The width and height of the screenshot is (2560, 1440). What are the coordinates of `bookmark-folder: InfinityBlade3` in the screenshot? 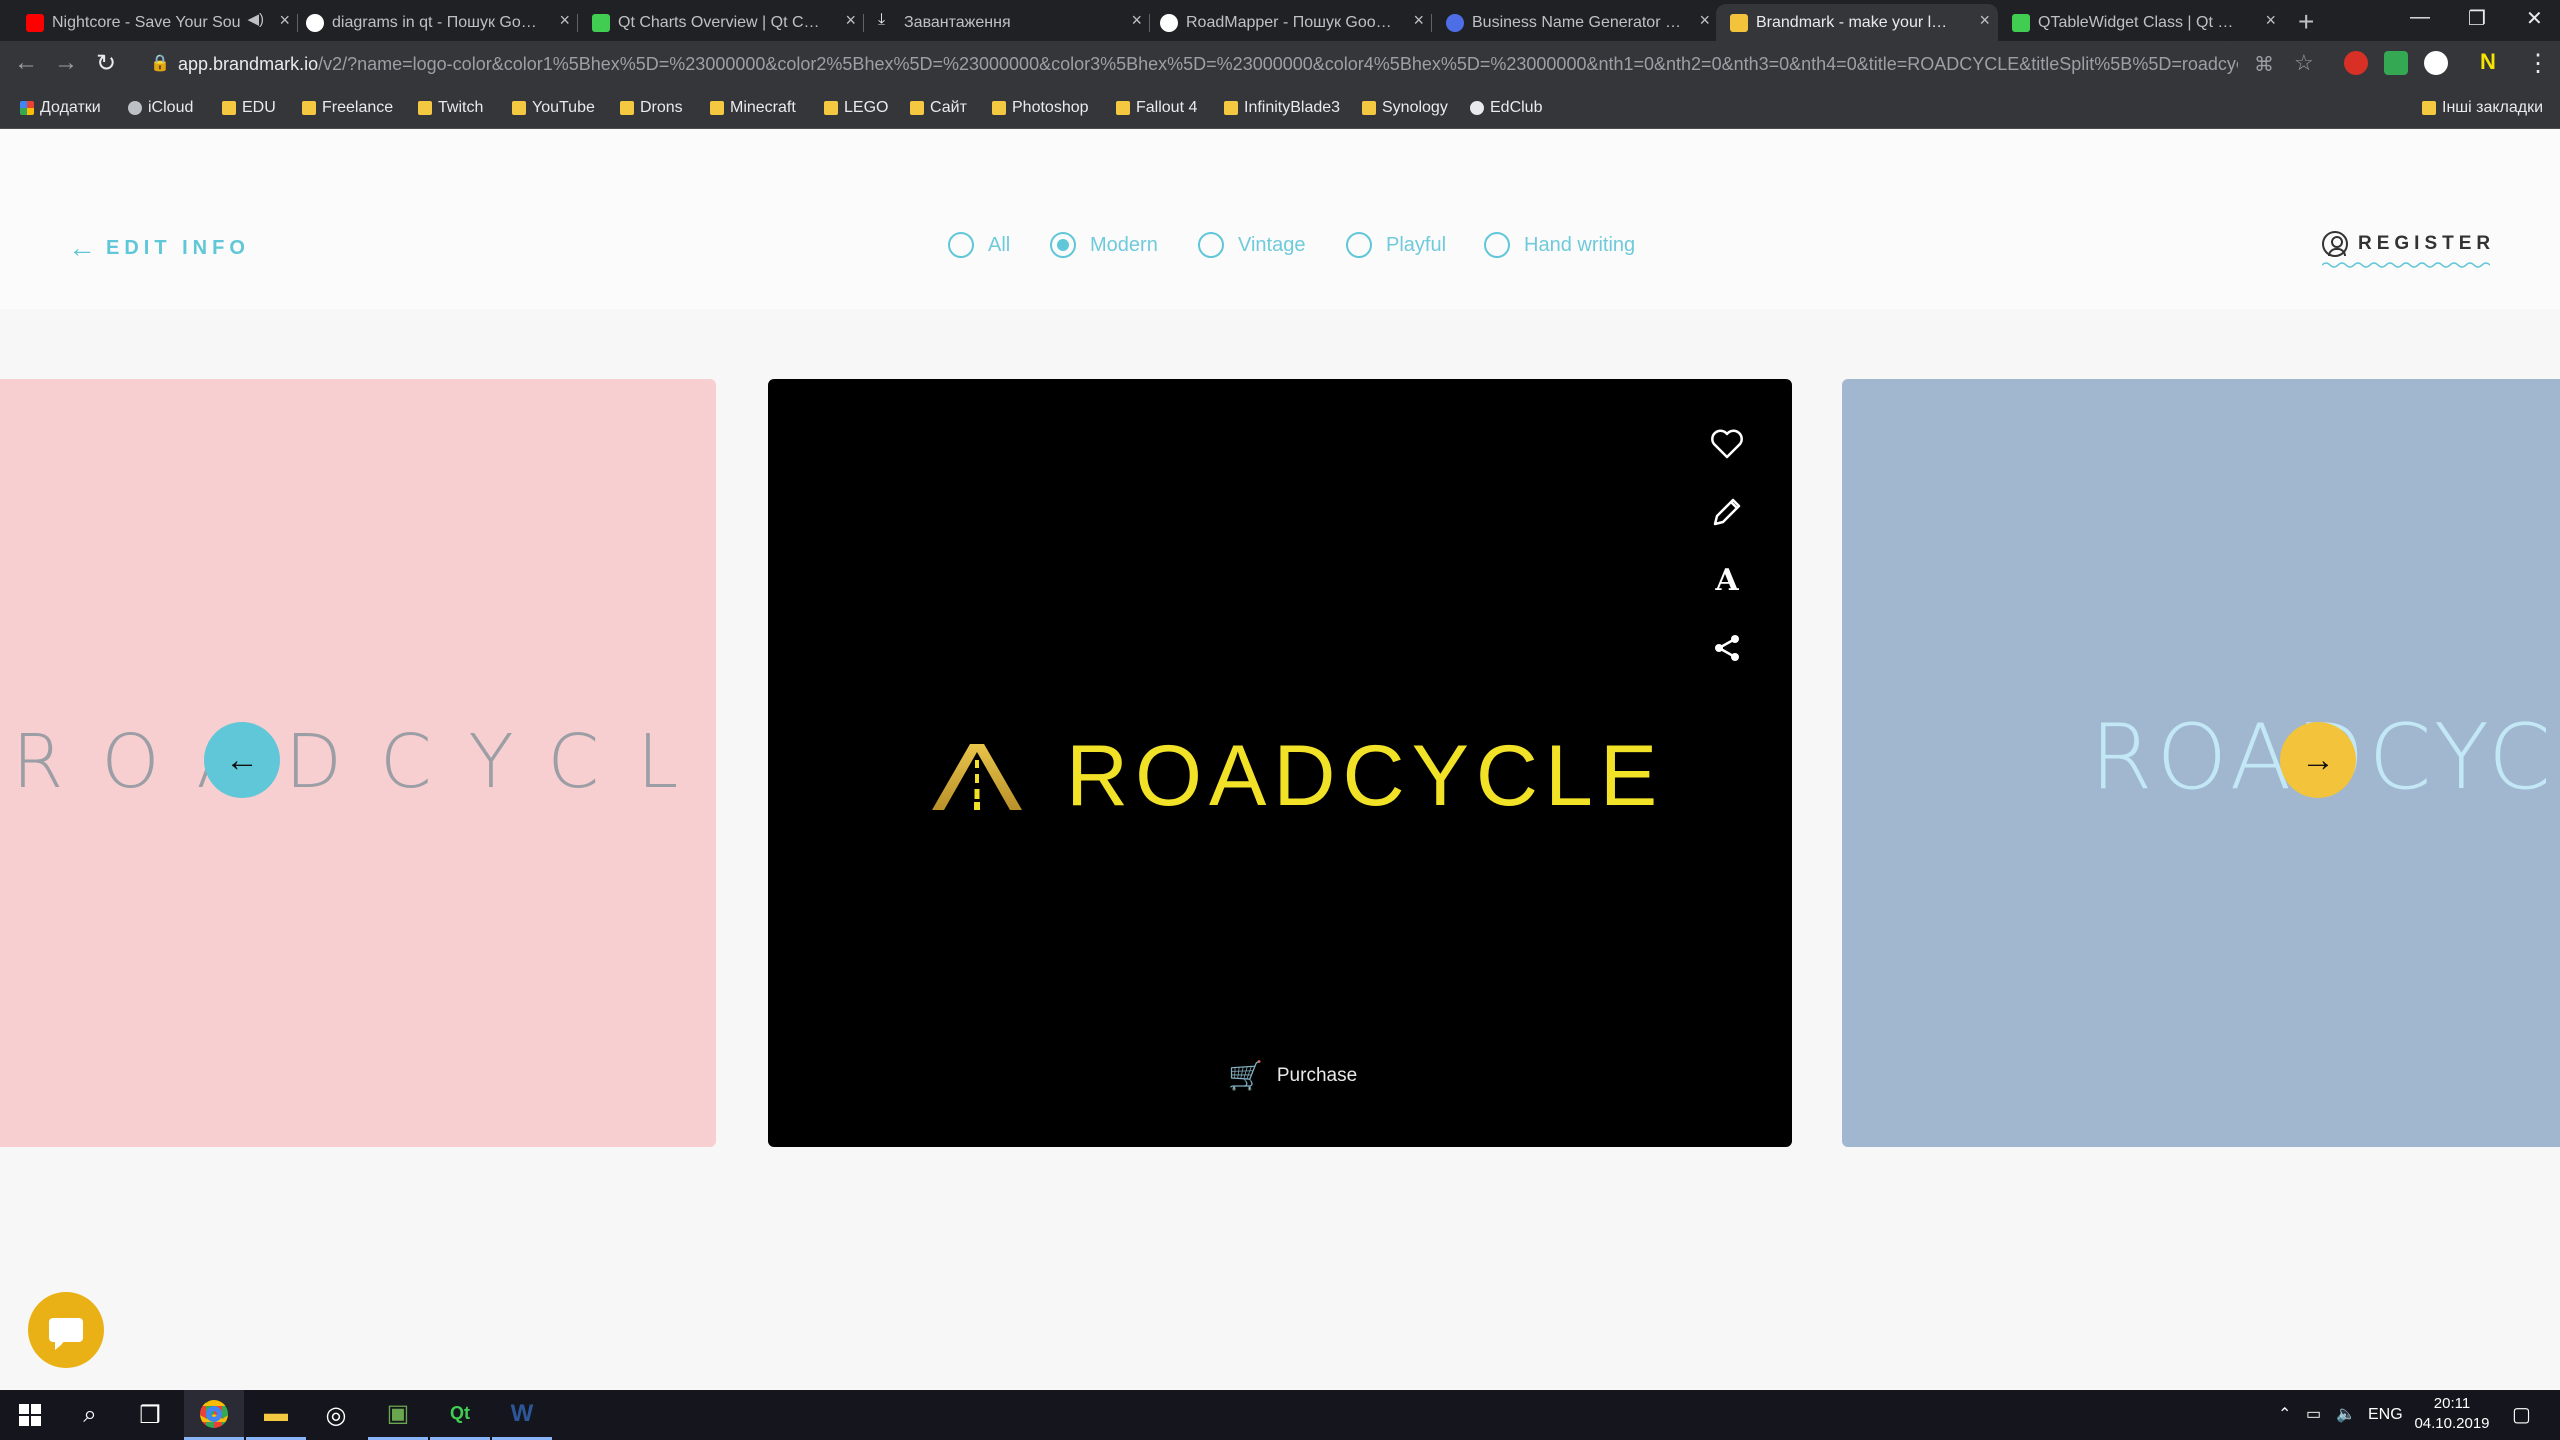 It's located at (1281, 108).